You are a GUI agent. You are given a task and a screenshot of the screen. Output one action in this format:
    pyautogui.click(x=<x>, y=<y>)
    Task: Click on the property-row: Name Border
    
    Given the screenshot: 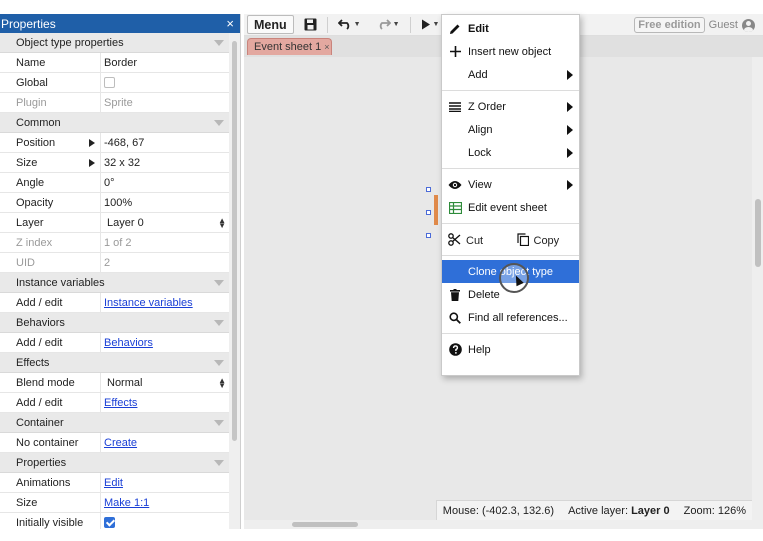 What is the action you would take?
    pyautogui.click(x=115, y=63)
    